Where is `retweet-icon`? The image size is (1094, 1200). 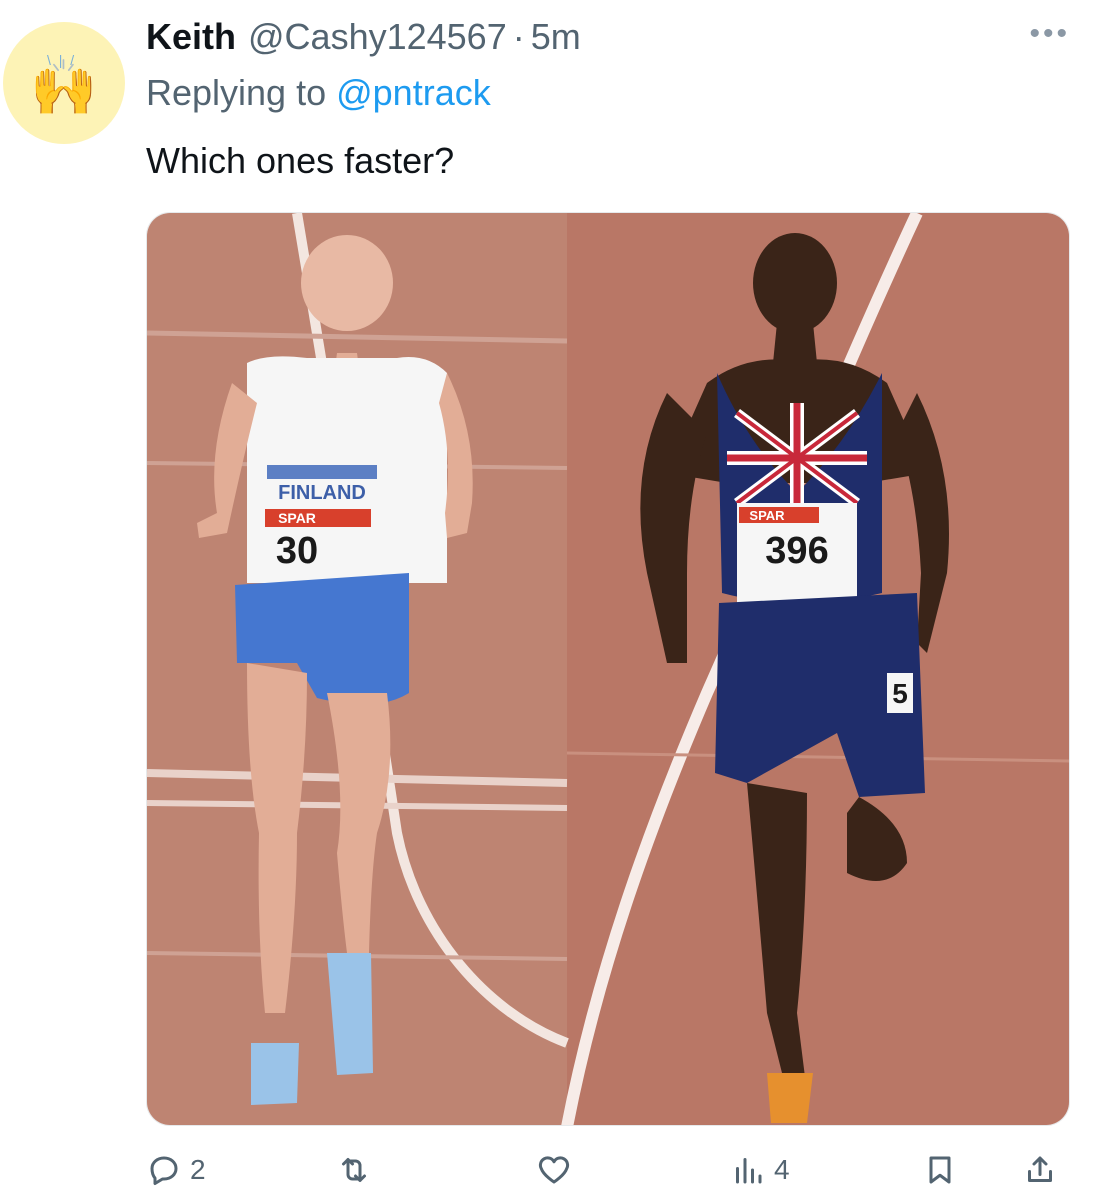 retweet-icon is located at coordinates (354, 1170).